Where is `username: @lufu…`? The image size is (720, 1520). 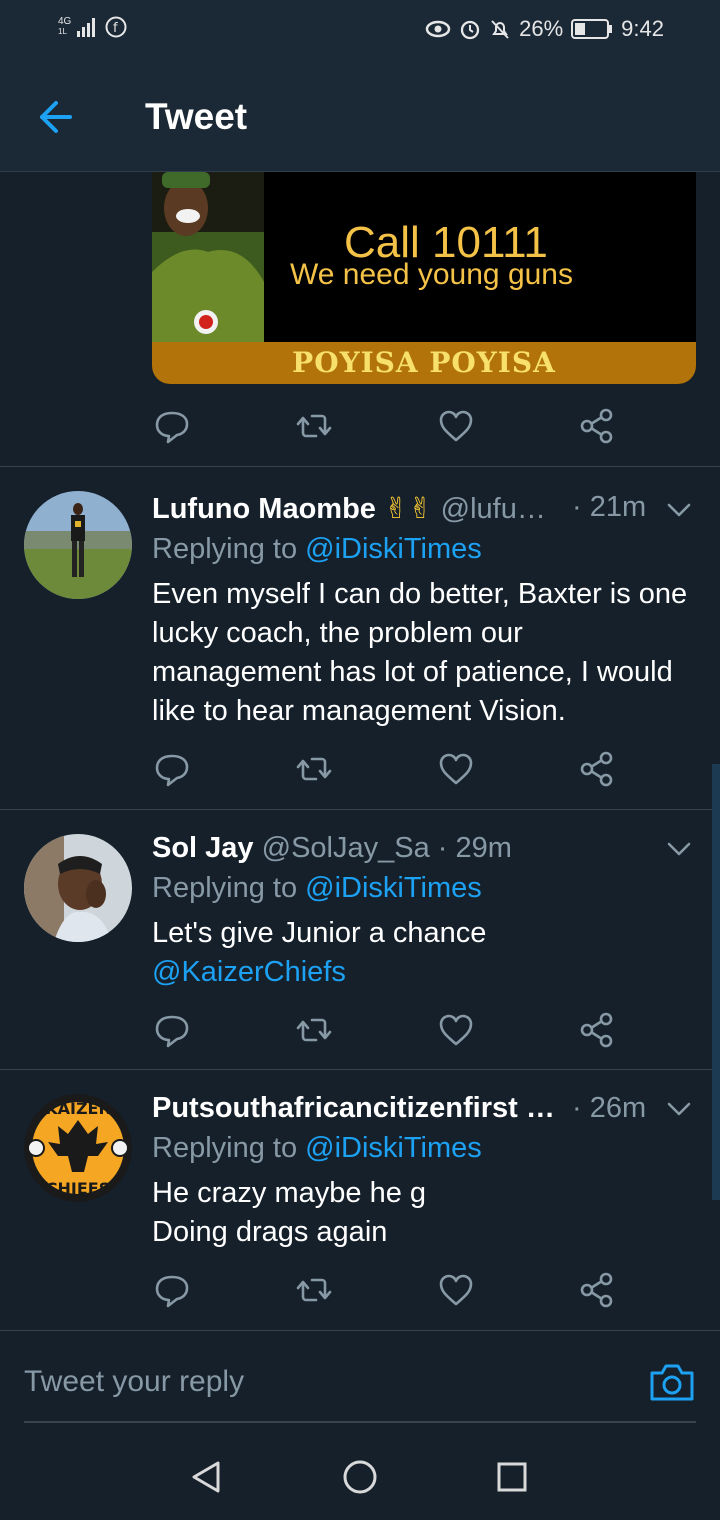
username: @lufu… is located at coordinates (493, 509).